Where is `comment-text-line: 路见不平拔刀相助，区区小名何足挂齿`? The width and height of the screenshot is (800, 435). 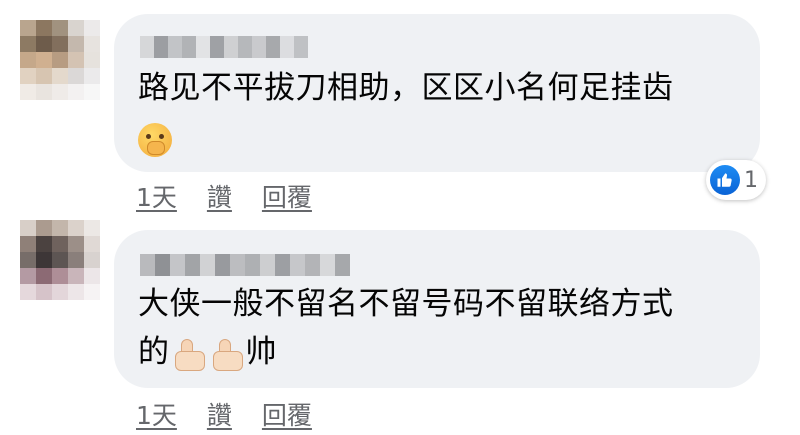
comment-text-line: 路见不平拔刀相助，区区小名何足挂齿 is located at coordinates (406, 88).